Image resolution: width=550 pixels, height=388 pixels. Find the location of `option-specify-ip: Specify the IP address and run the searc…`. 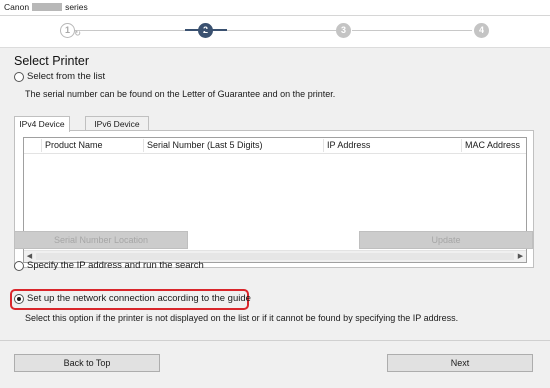

option-specify-ip: Specify the IP address and run the searc… is located at coordinates (109, 265).